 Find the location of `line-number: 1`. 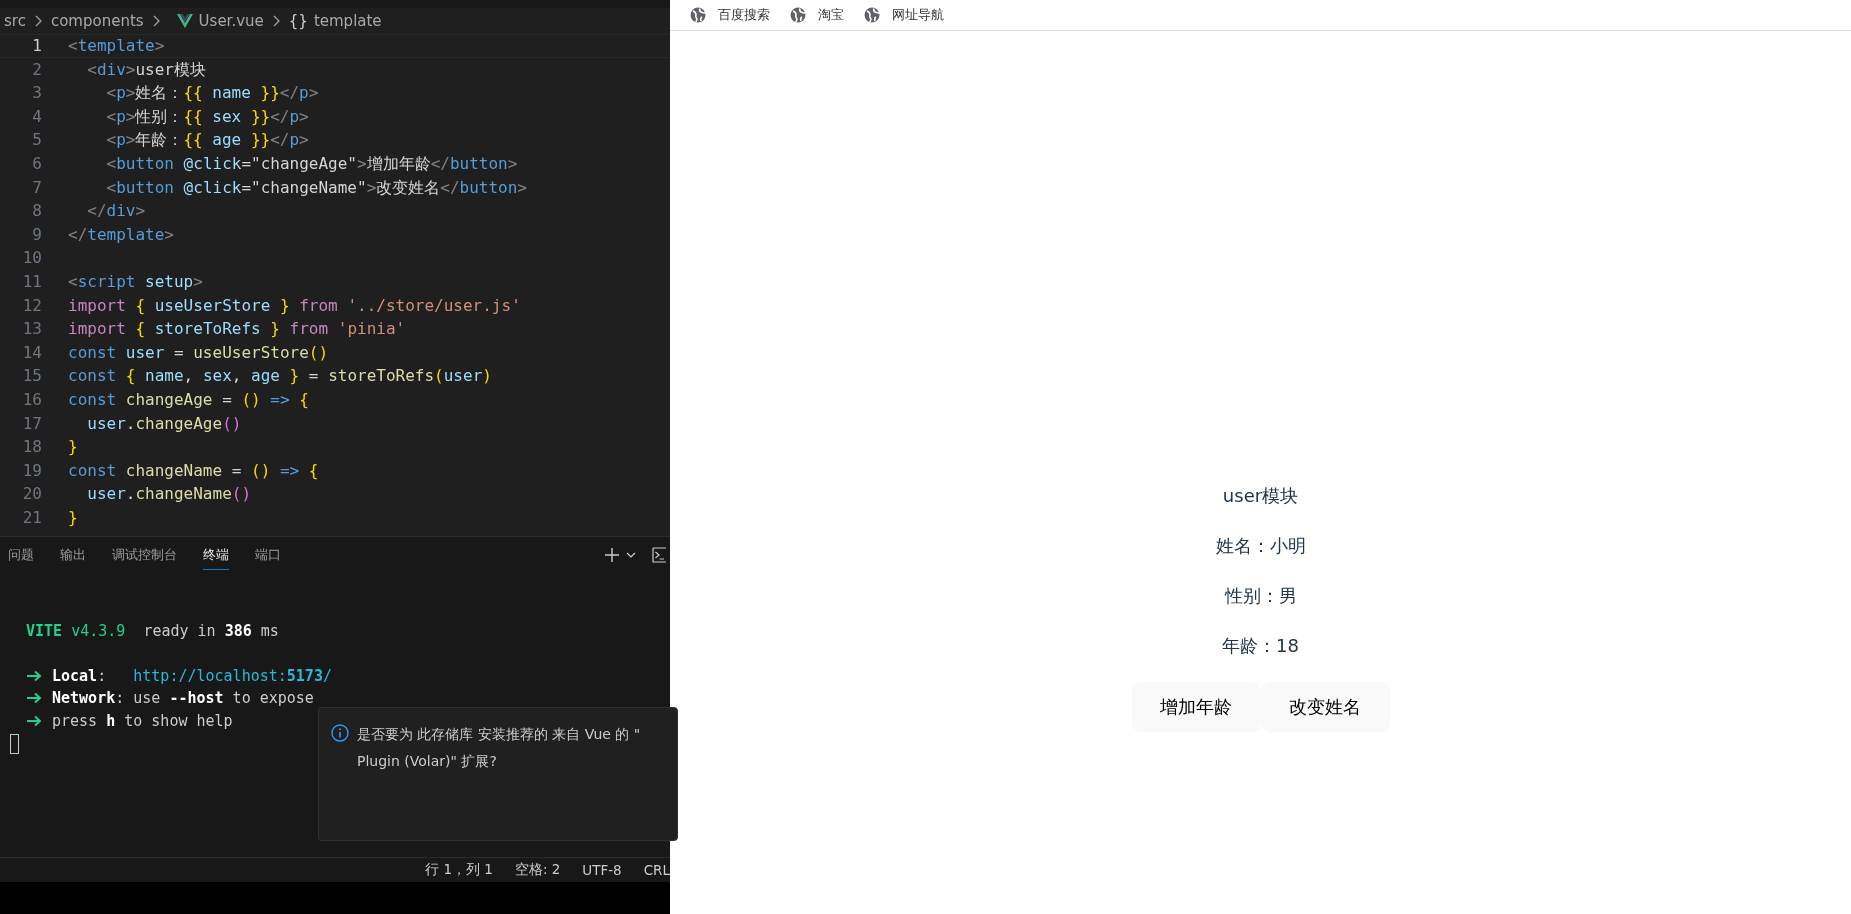

line-number: 1 is located at coordinates (37, 46).